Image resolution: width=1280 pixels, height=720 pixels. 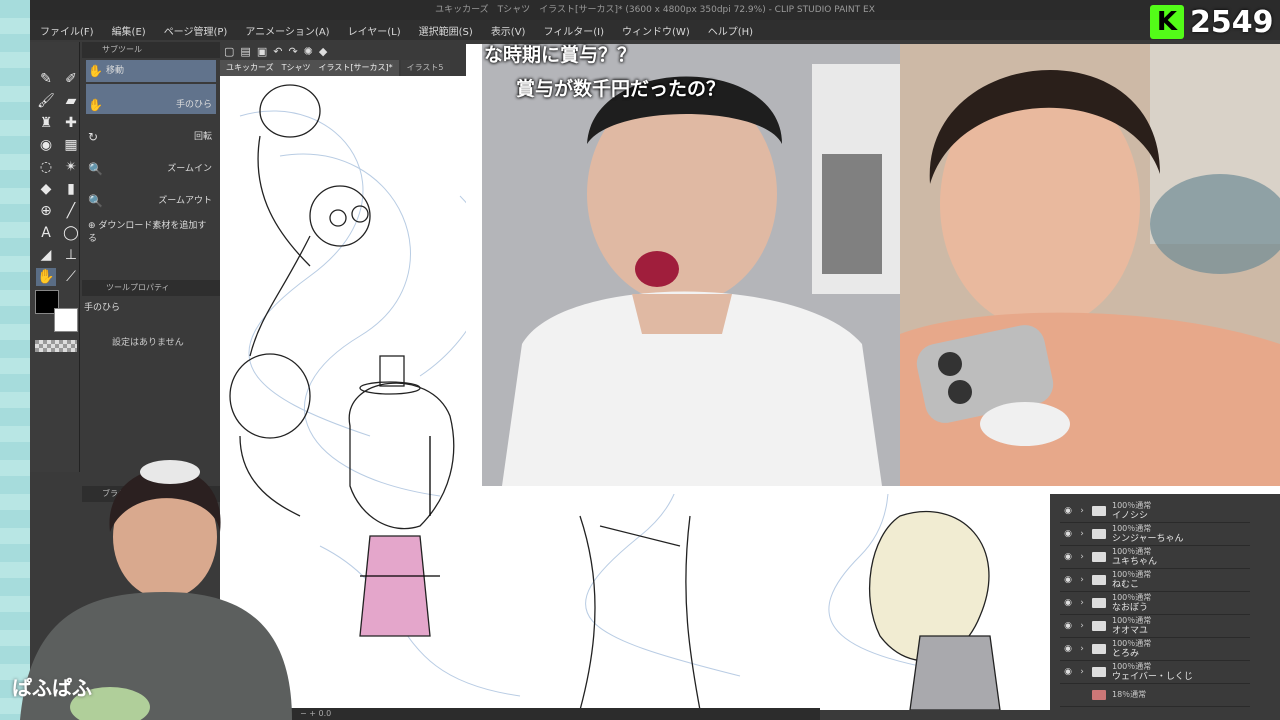 What do you see at coordinates (151, 163) in the screenshot?
I see `sub-tool-zoom-in: 🔍 ズームイン` at bounding box center [151, 163].